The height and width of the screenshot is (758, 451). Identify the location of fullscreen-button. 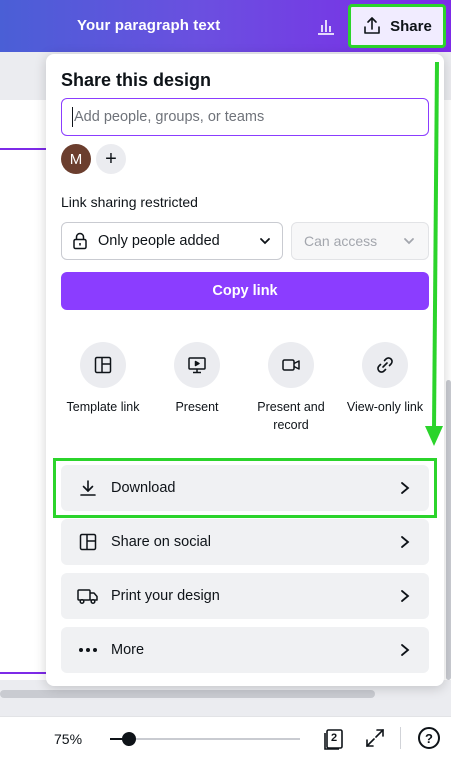
(375, 738).